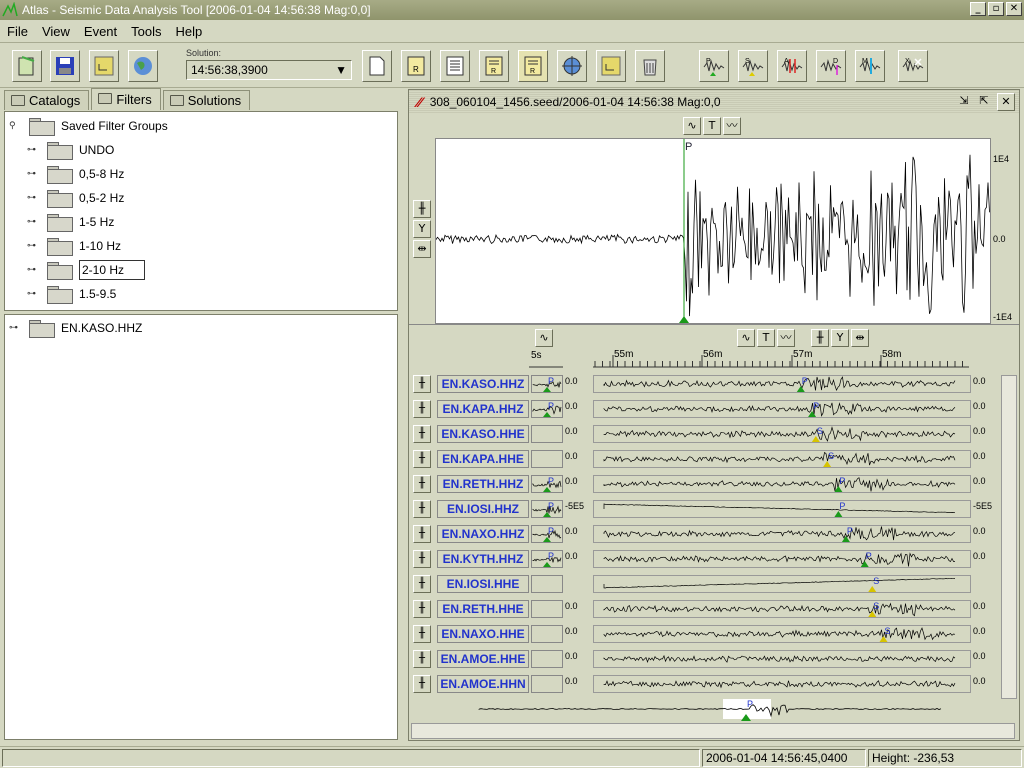 This screenshot has width=1024, height=768. Describe the element at coordinates (483, 509) in the screenshot. I see `trace-station-name: EN.IOSI.HHZ` at that location.